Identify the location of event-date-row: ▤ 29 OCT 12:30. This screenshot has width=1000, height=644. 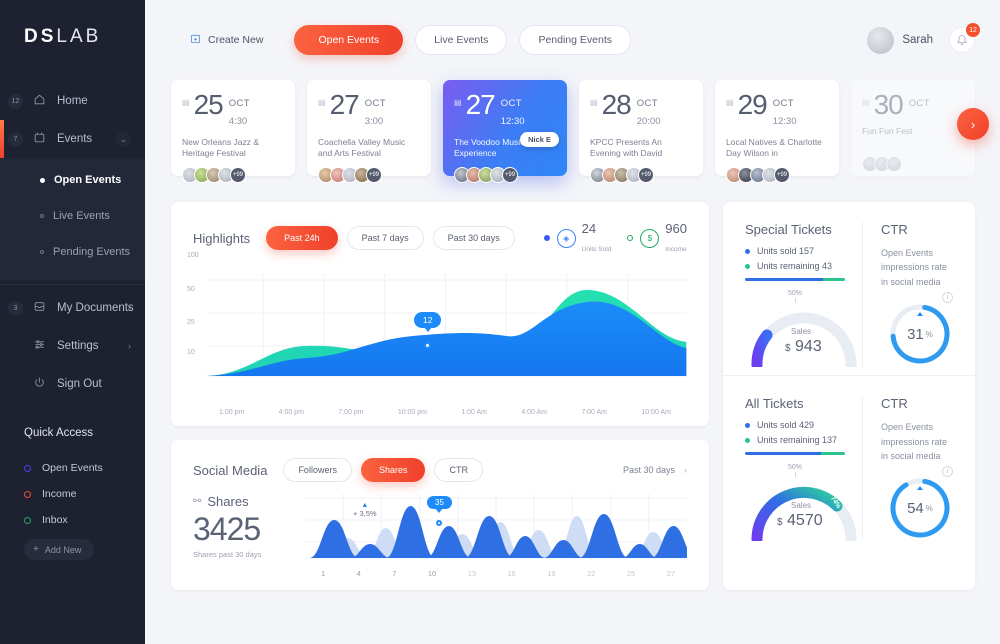
(777, 110).